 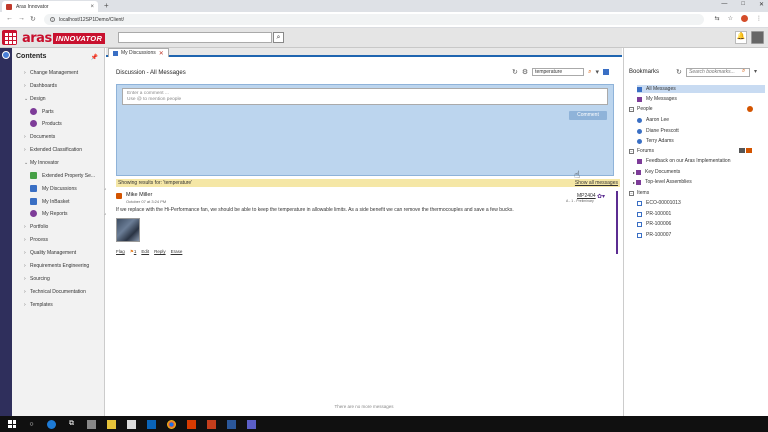 I want to click on bookmark-item: ECO-00001013, so click(x=659, y=203).